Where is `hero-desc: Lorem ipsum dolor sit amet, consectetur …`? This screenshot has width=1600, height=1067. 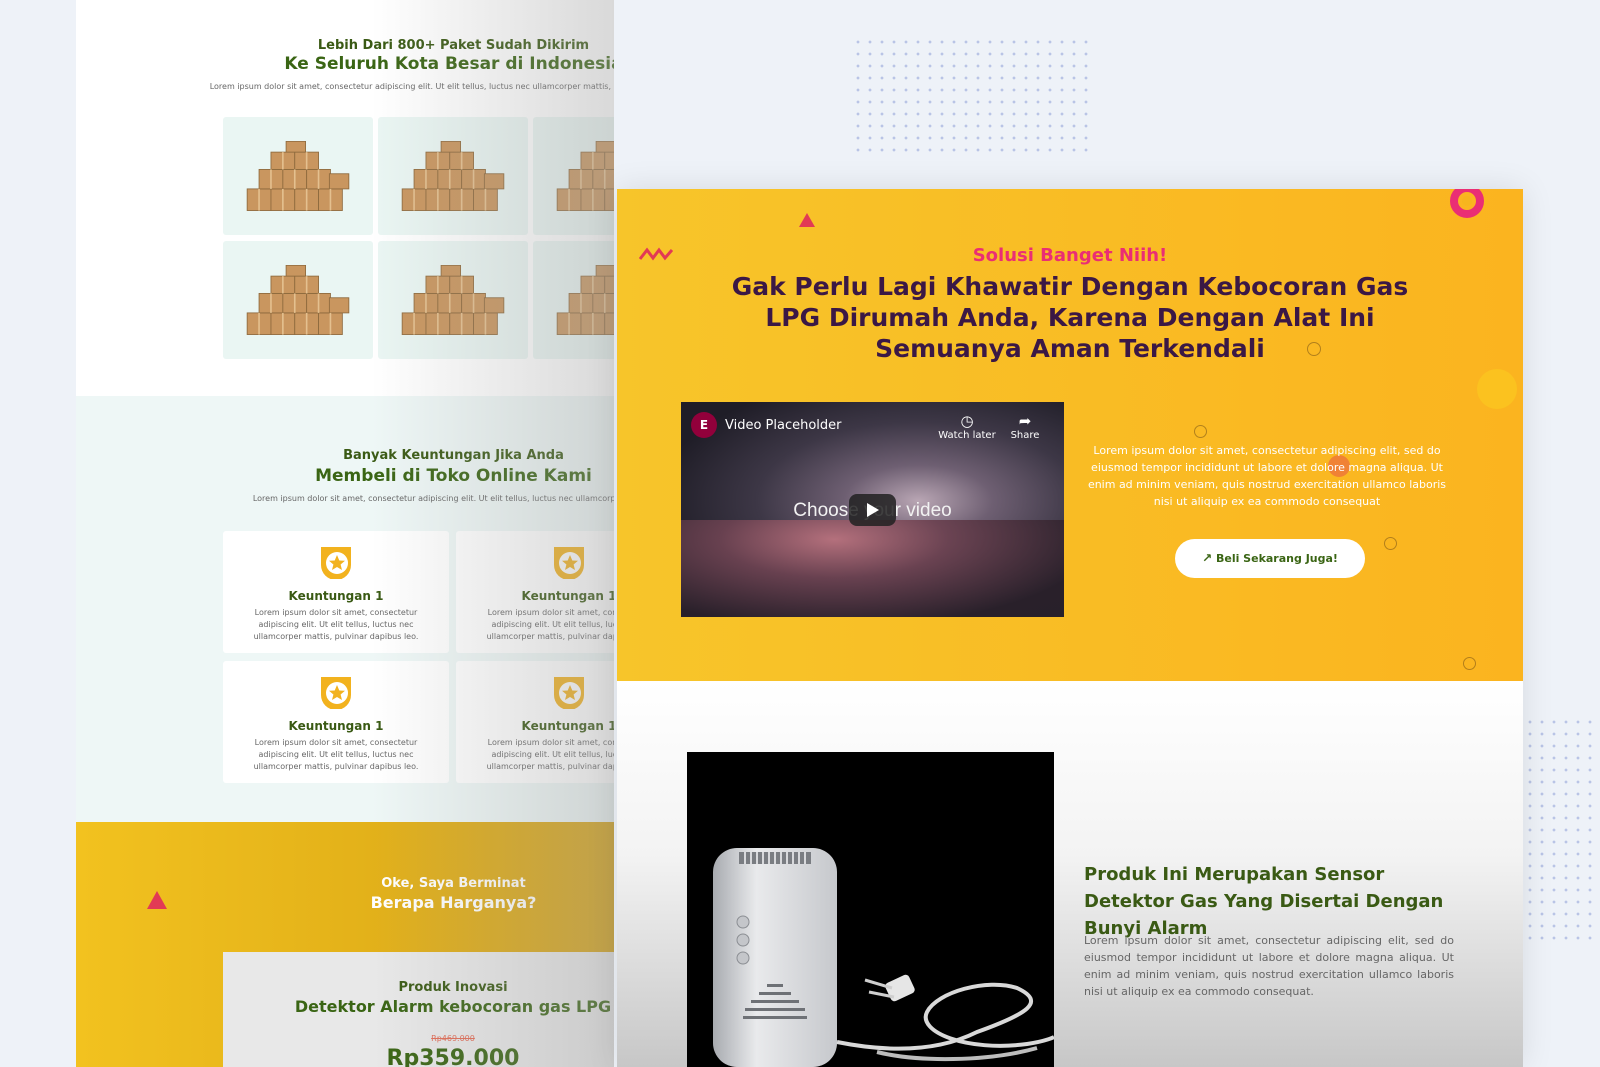 hero-desc: Lorem ipsum dolor sit amet, consectetur … is located at coordinates (1267, 476).